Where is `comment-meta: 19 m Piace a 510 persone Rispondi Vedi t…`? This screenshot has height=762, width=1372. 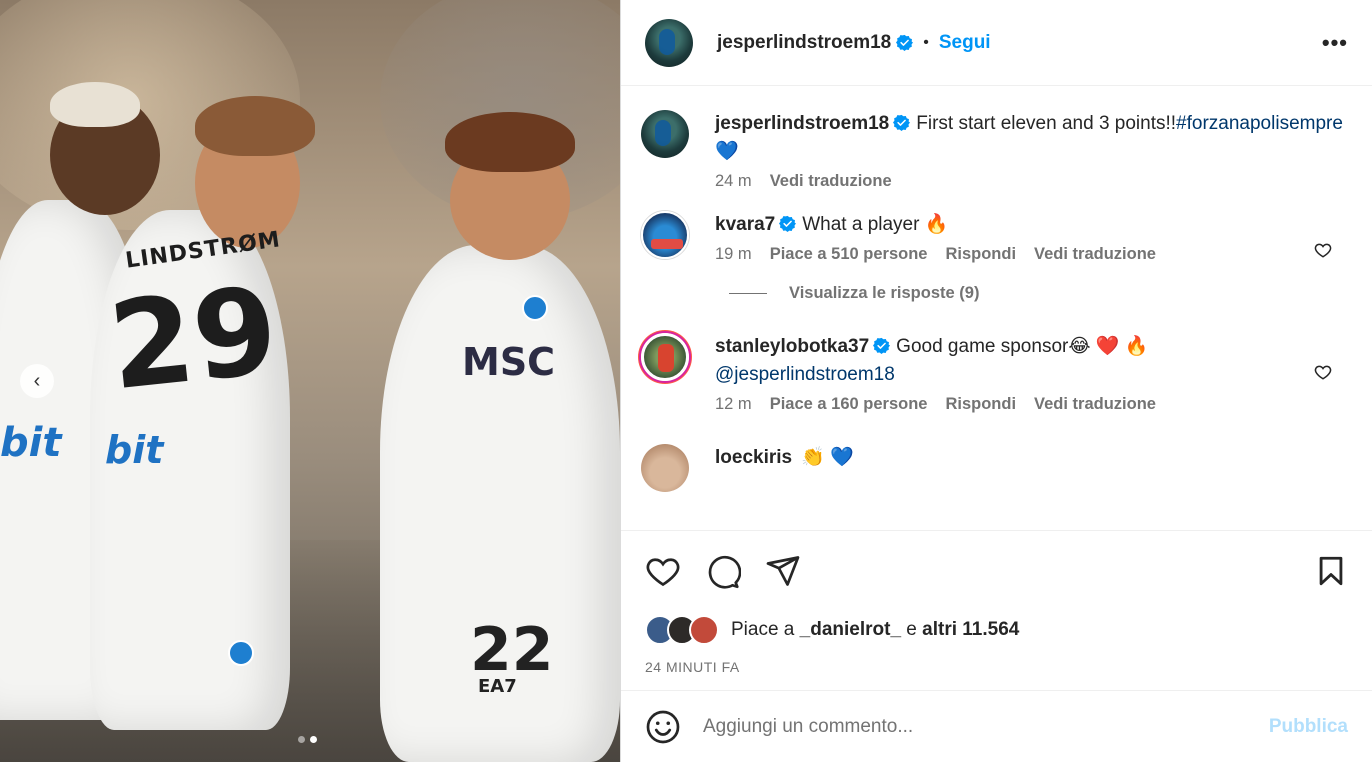 comment-meta: 19 m Piace a 510 persone Rispondi Vedi t… is located at coordinates (1033, 254).